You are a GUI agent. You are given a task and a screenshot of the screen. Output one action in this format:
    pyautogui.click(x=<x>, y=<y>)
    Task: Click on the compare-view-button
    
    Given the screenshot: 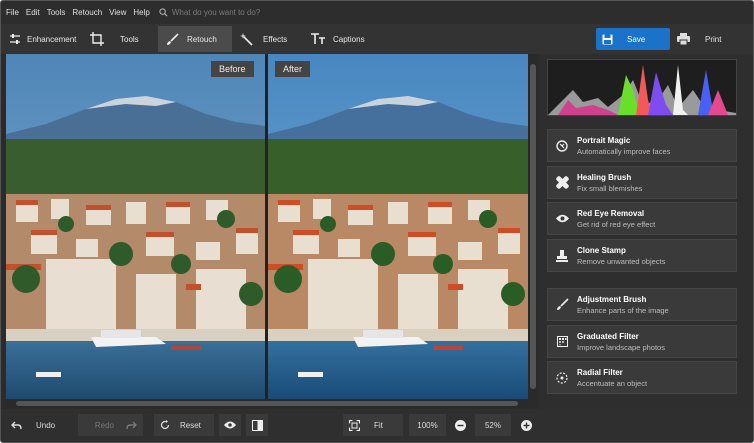 What is the action you would take?
    pyautogui.click(x=257, y=425)
    